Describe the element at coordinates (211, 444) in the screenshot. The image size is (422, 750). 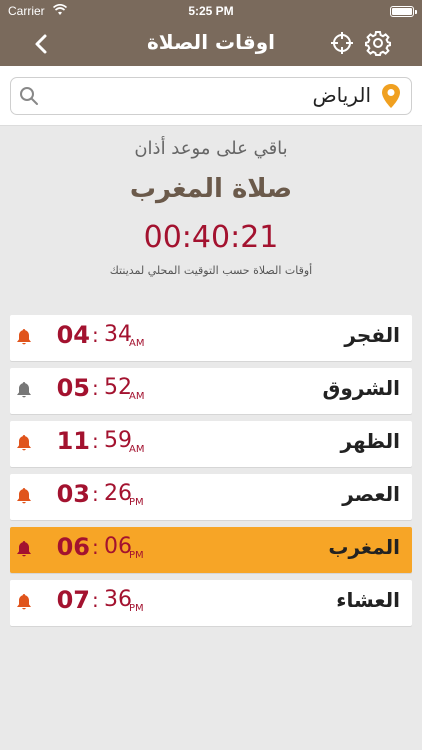
I see `prayer-row: 11:59 AM الظهر` at that location.